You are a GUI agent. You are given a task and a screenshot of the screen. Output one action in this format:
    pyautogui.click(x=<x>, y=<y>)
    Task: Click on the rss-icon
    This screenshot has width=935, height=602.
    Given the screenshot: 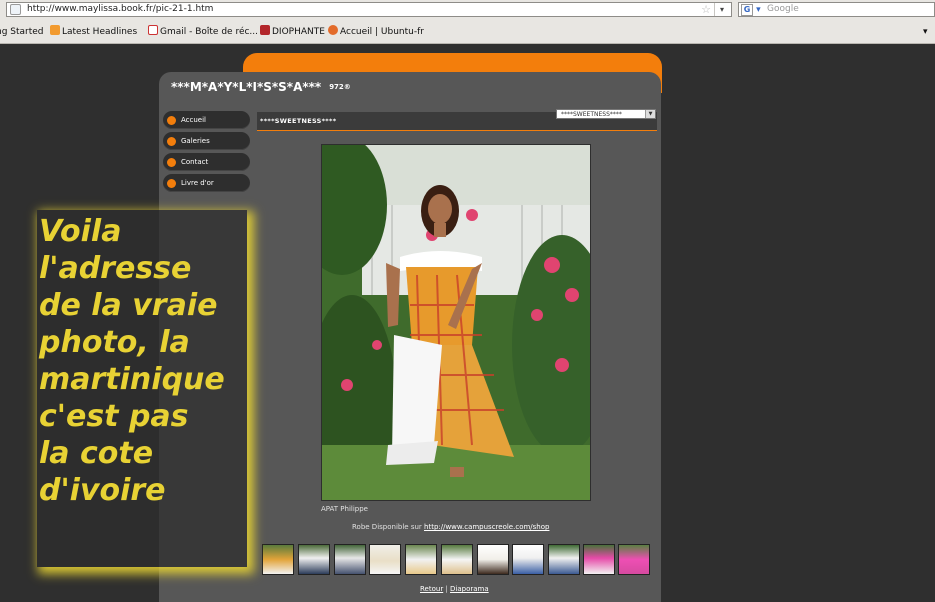 What is the action you would take?
    pyautogui.click(x=55, y=30)
    